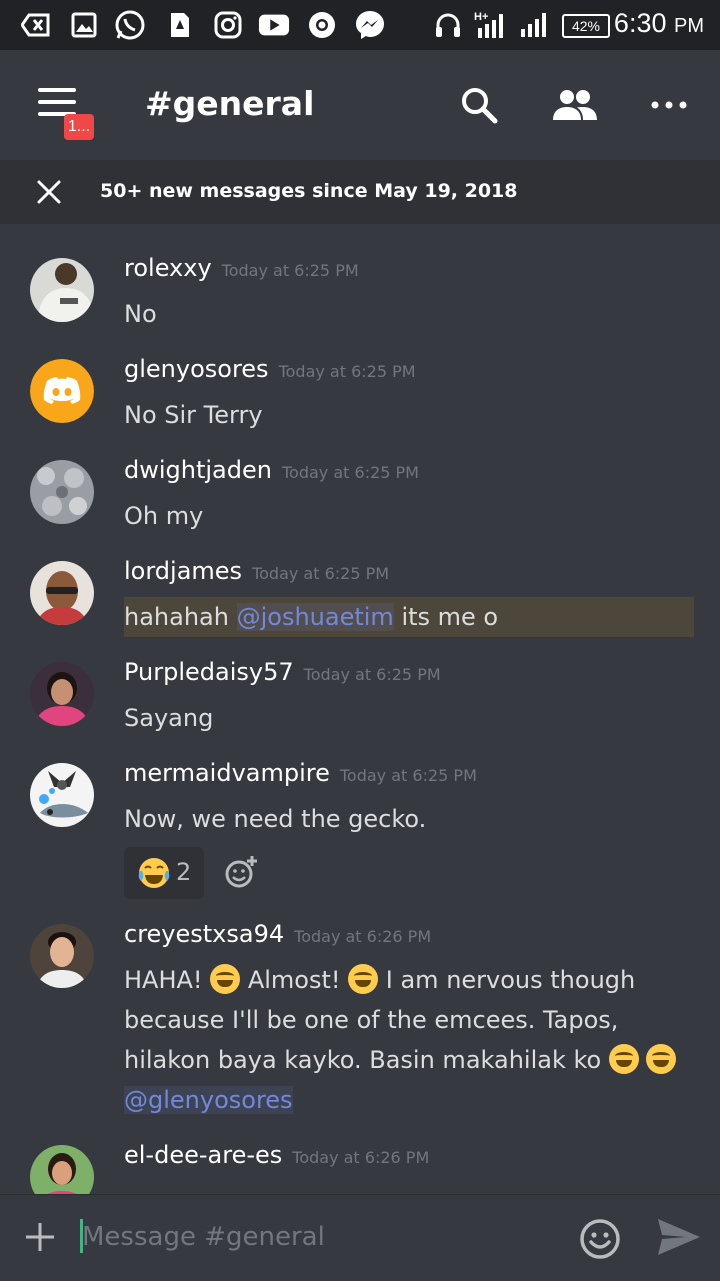 Image resolution: width=720 pixels, height=1281 pixels. What do you see at coordinates (140, 314) in the screenshot?
I see `message-text: No` at bounding box center [140, 314].